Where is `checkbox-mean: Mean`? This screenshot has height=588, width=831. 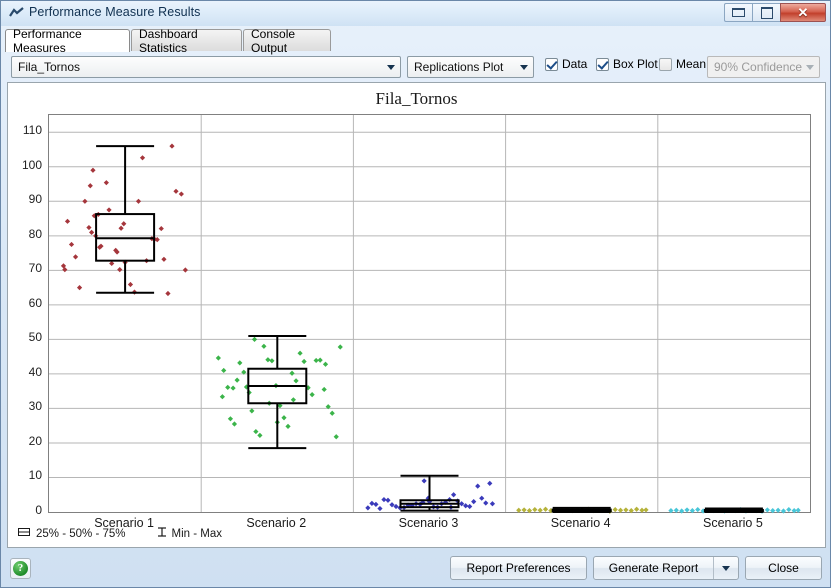 checkbox-mean: Mean is located at coordinates (682, 64).